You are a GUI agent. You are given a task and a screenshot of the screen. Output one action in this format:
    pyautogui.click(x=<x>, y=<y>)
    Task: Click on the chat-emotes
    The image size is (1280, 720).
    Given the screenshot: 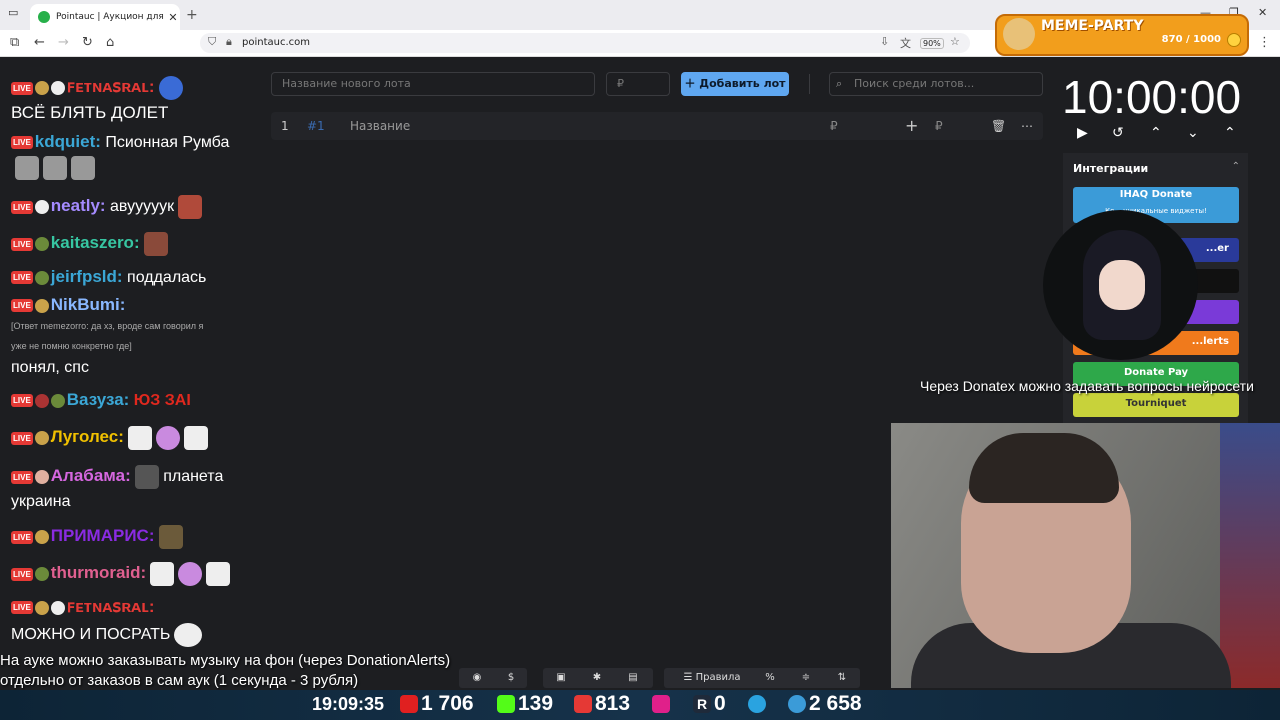 What is the action you would take?
    pyautogui.click(x=53, y=168)
    